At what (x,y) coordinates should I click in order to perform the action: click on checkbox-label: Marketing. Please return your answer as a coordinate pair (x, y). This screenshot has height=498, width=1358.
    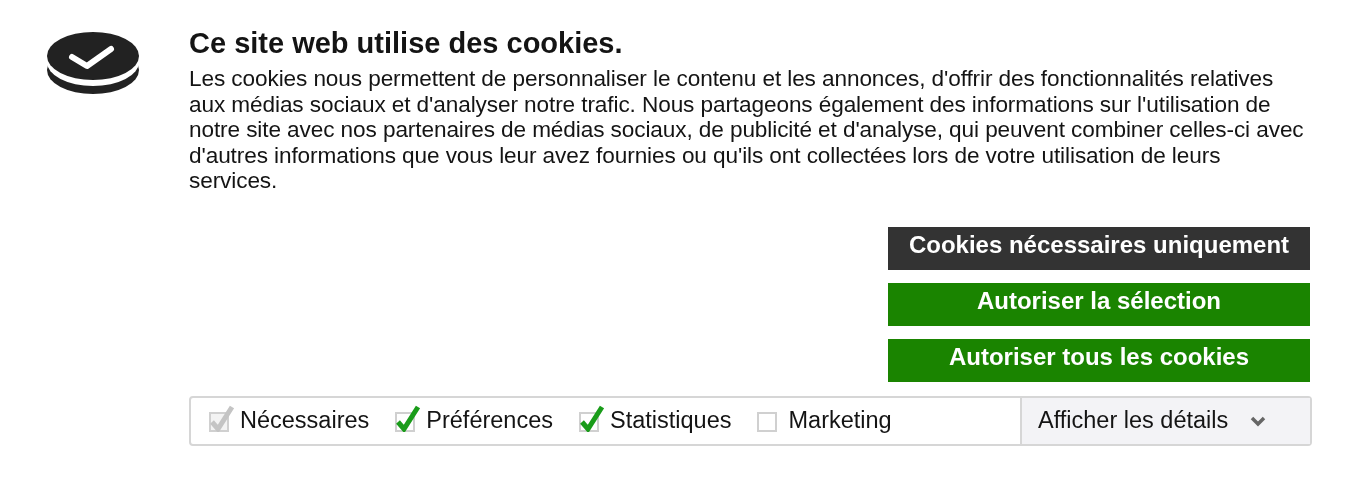
    Looking at the image, I should click on (840, 420).